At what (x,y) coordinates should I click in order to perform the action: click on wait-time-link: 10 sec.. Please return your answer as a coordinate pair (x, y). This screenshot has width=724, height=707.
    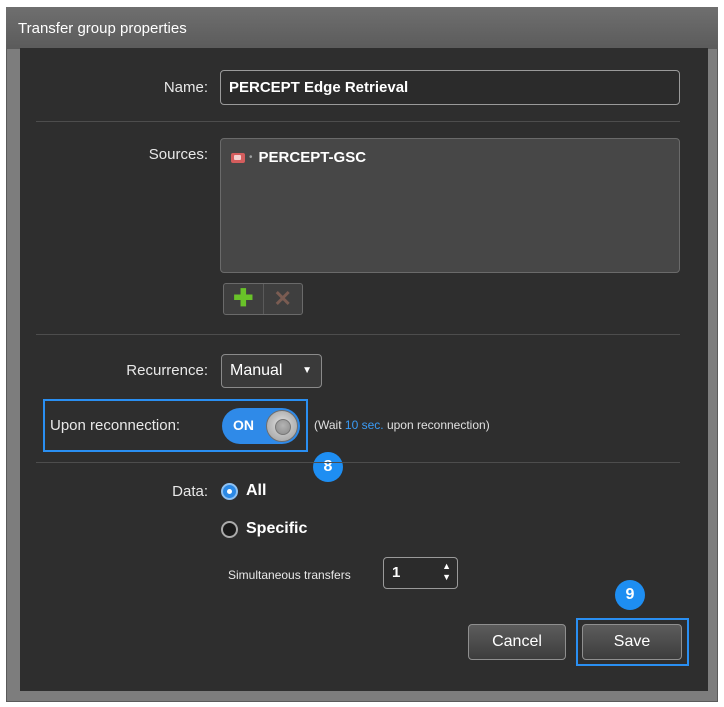
    Looking at the image, I should click on (364, 425).